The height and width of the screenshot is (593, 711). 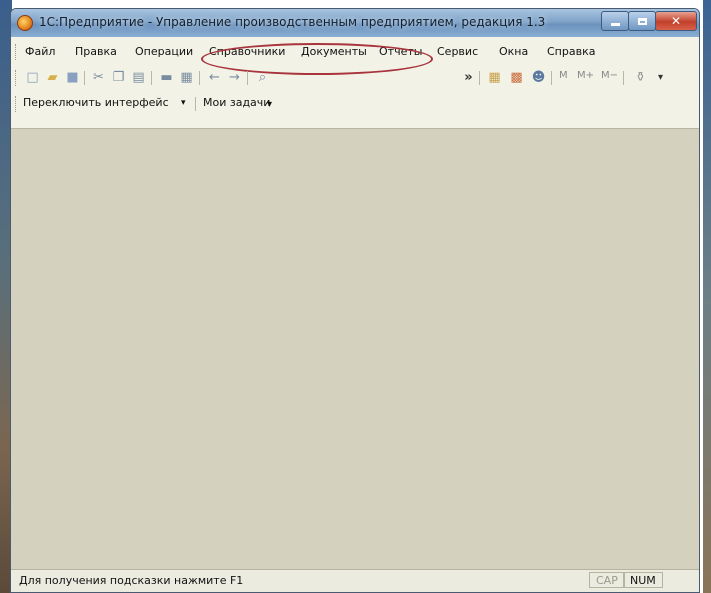 I want to click on app-logo-icon, so click(x=25, y=23).